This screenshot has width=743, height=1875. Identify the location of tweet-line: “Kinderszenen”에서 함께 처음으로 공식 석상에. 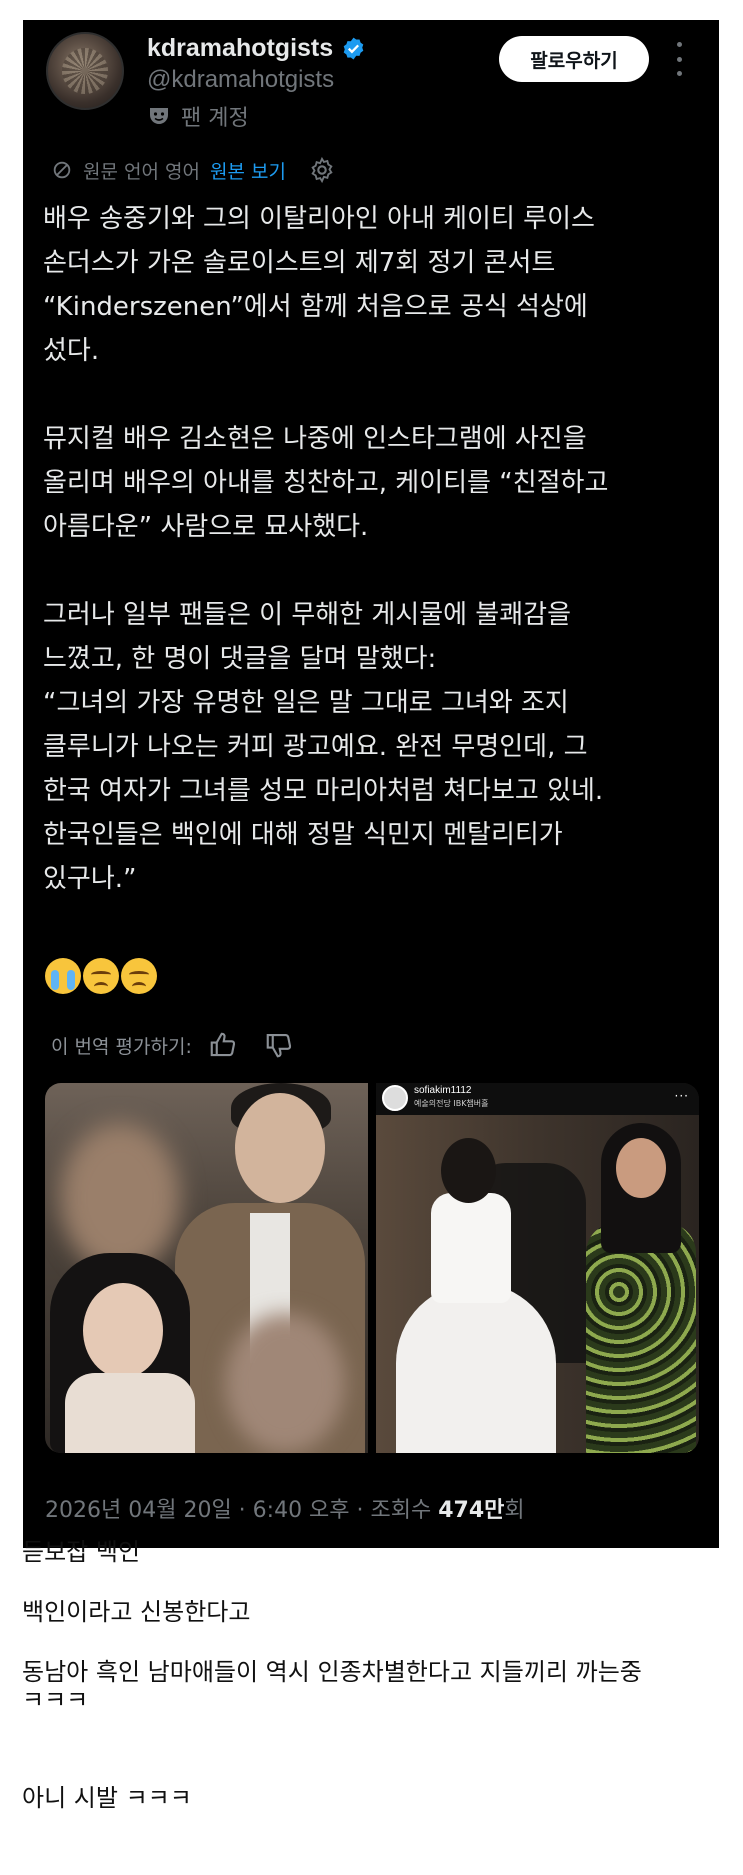
(315, 307).